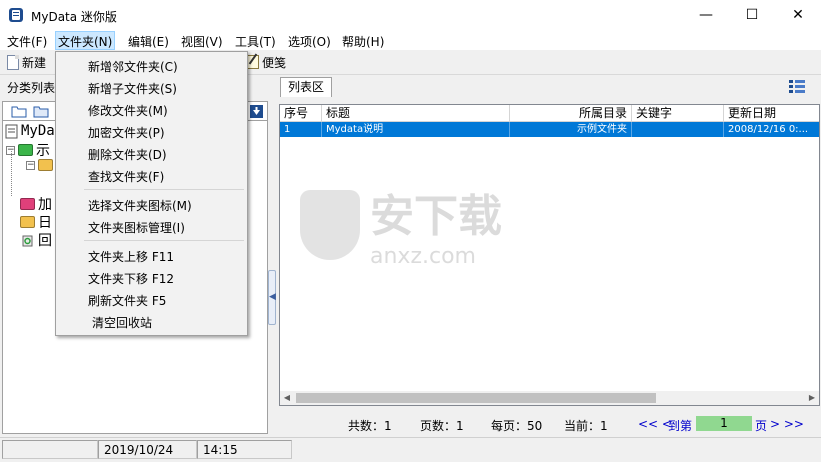 The width and height of the screenshot is (821, 462). What do you see at coordinates (127, 300) in the screenshot?
I see `menu-item-refresh-folder: 刷新文件夹 F5` at bounding box center [127, 300].